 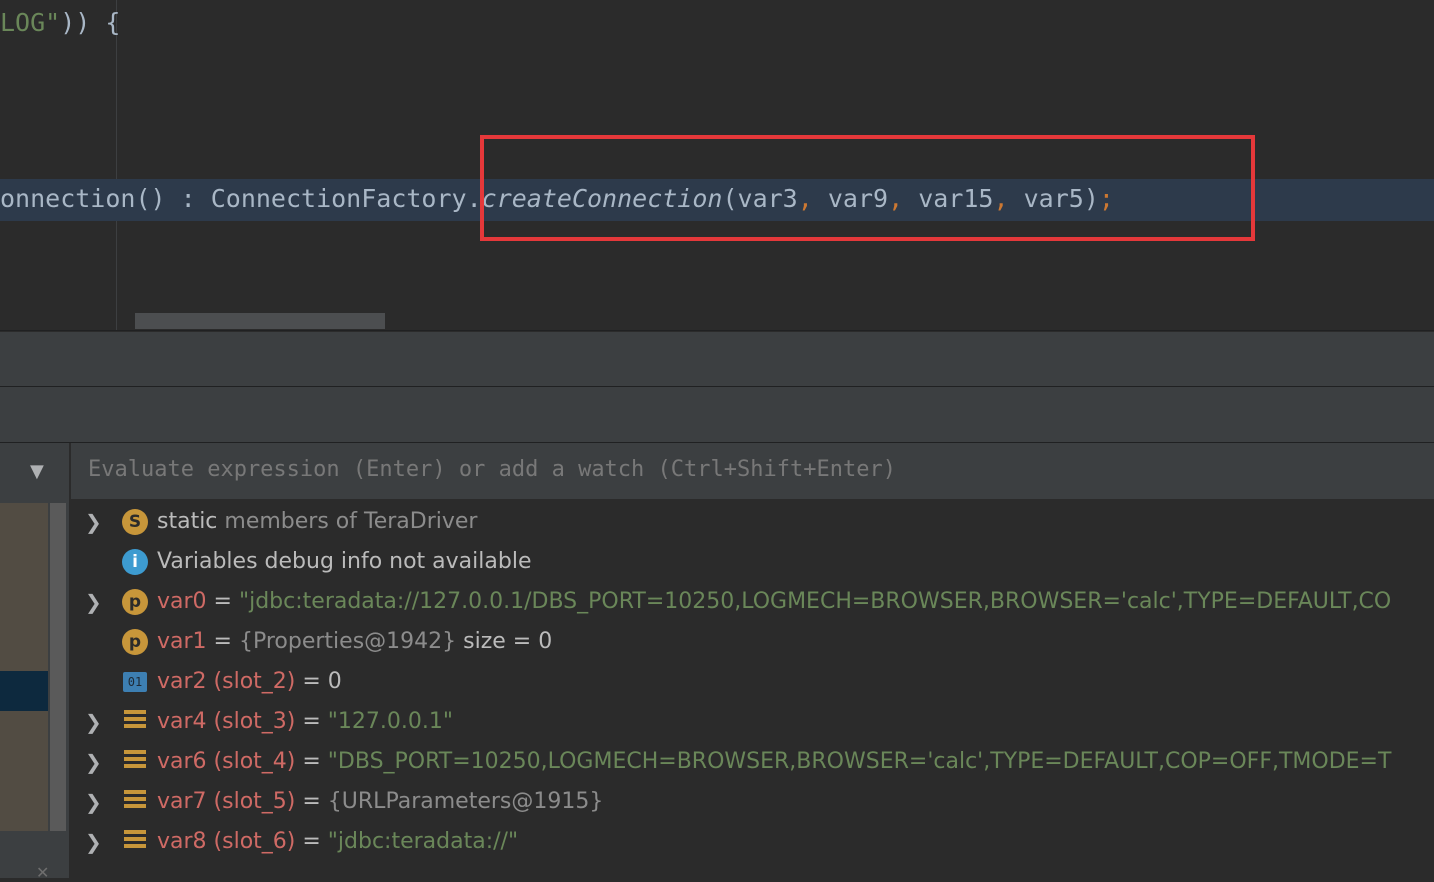 I want to click on tree-row-var8: ❯ var8 (slot_6) = "jdbc:teradata://", so click(x=752, y=842).